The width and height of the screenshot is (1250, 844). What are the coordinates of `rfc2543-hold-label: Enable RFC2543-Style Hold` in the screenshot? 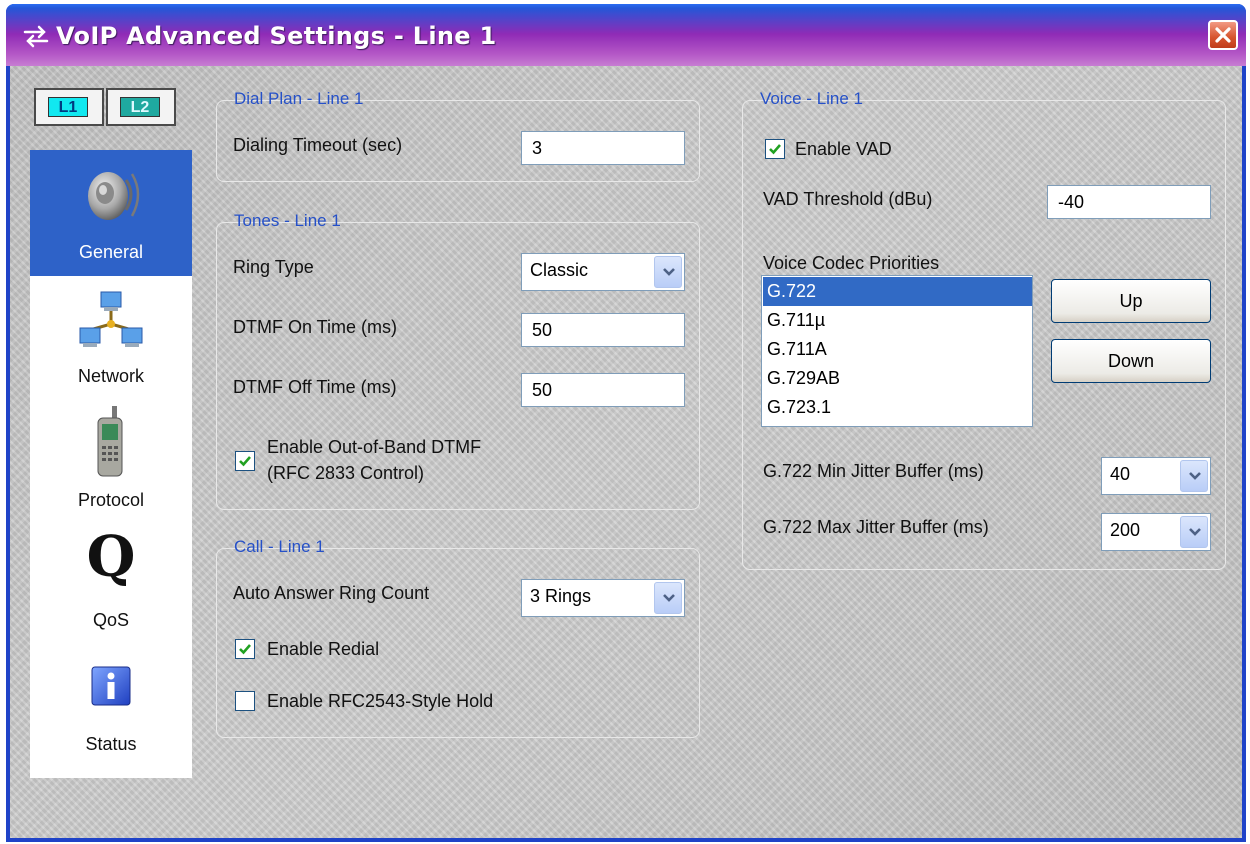 It's located at (380, 701).